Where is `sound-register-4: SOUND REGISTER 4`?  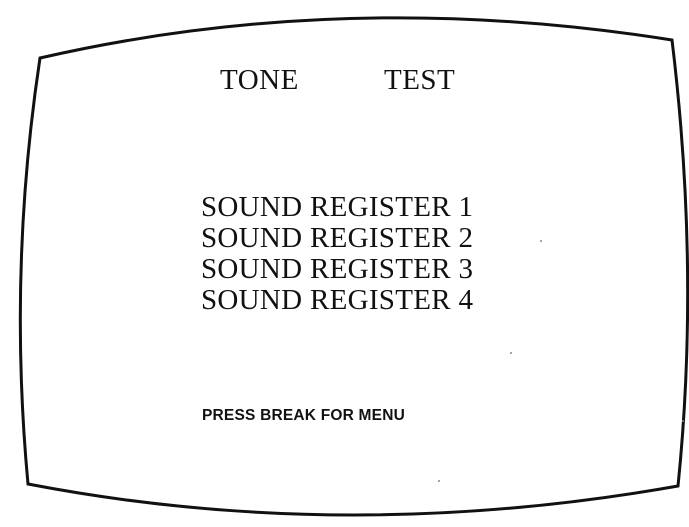 sound-register-4: SOUND REGISTER 4 is located at coordinates (337, 300).